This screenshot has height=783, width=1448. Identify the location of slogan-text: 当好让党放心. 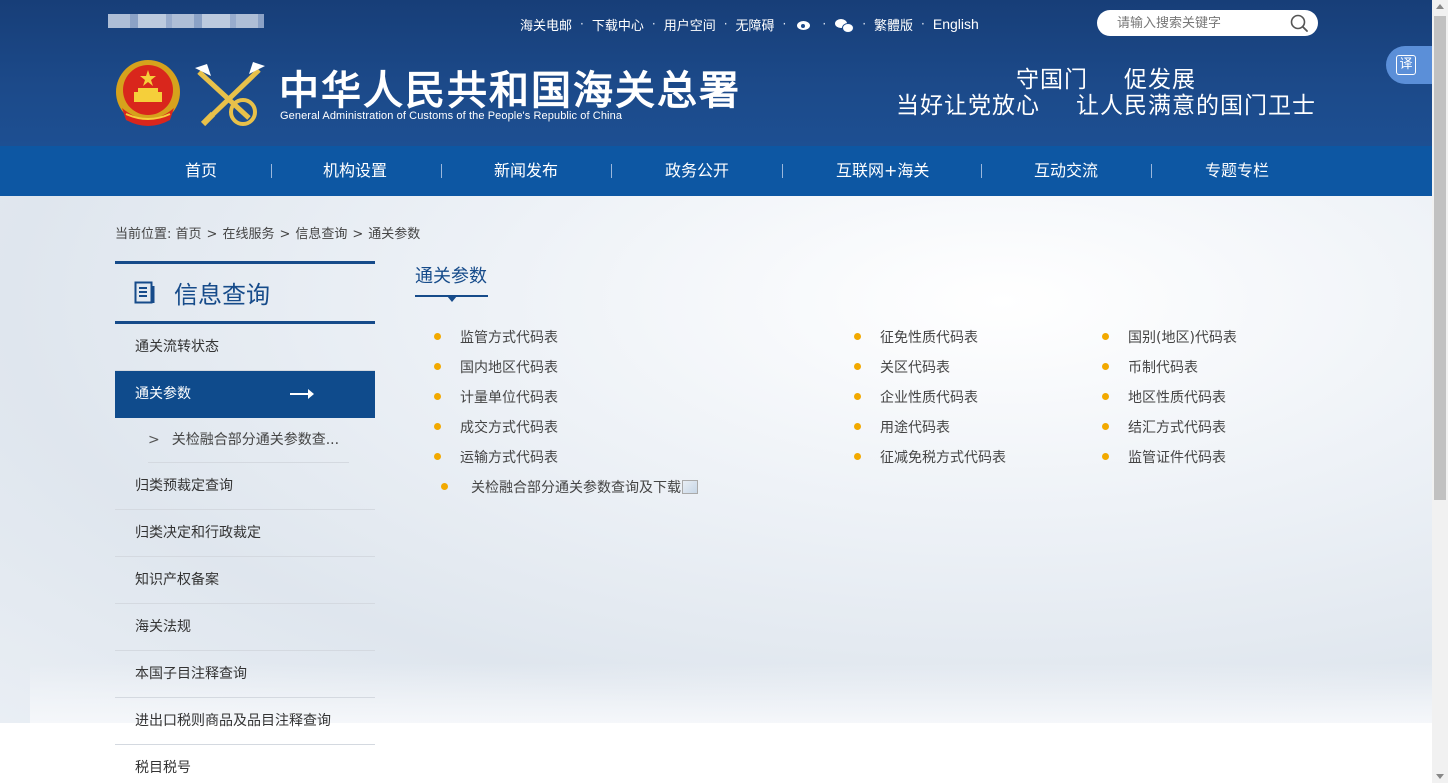
(968, 106).